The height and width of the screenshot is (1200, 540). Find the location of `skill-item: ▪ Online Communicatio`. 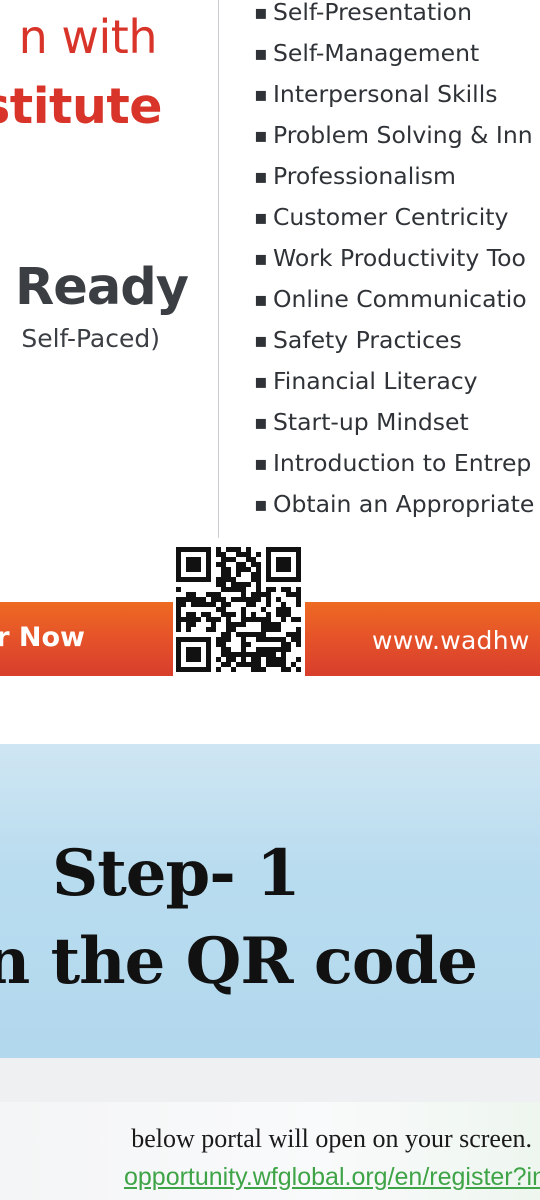

skill-item: ▪ Online Communicatio is located at coordinates (394, 299).